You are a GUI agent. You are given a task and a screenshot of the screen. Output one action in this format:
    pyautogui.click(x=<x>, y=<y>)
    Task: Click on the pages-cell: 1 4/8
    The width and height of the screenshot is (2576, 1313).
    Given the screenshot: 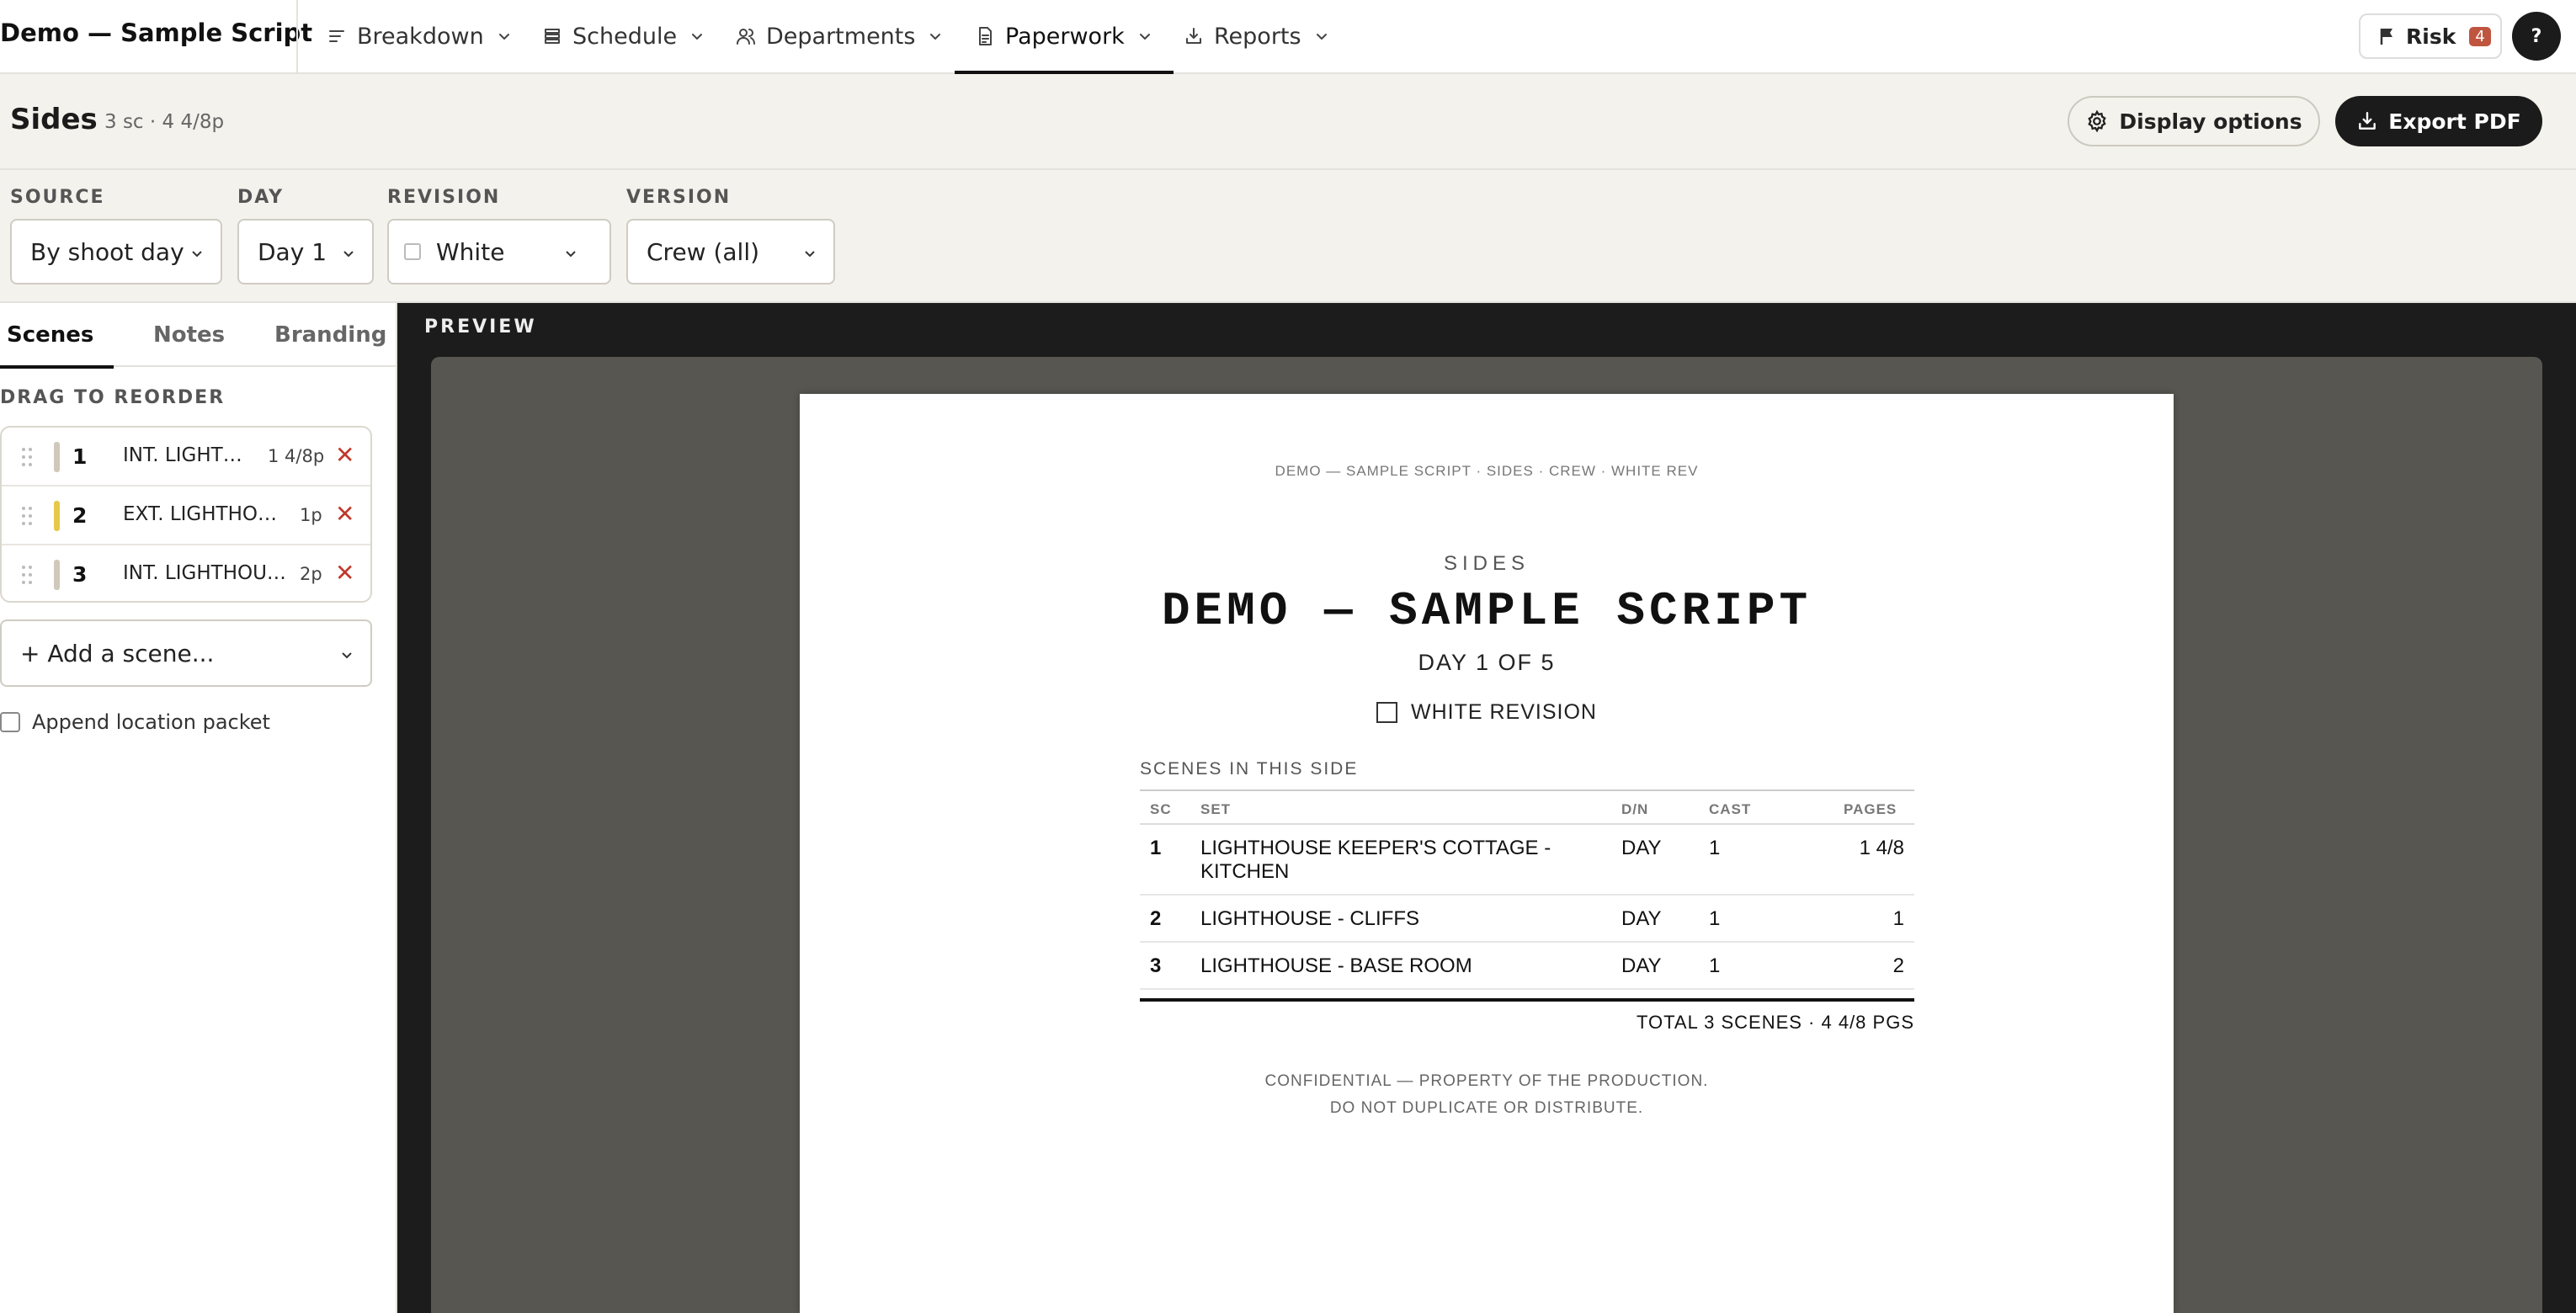 What is the action you would take?
    pyautogui.click(x=1857, y=860)
    